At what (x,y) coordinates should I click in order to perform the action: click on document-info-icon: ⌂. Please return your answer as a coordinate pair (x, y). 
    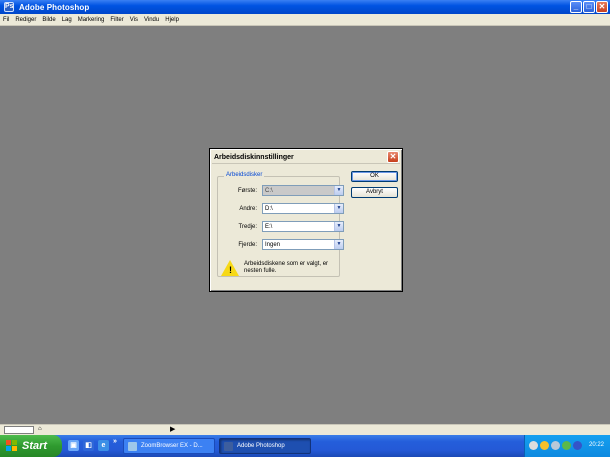
    Looking at the image, I should click on (40, 429).